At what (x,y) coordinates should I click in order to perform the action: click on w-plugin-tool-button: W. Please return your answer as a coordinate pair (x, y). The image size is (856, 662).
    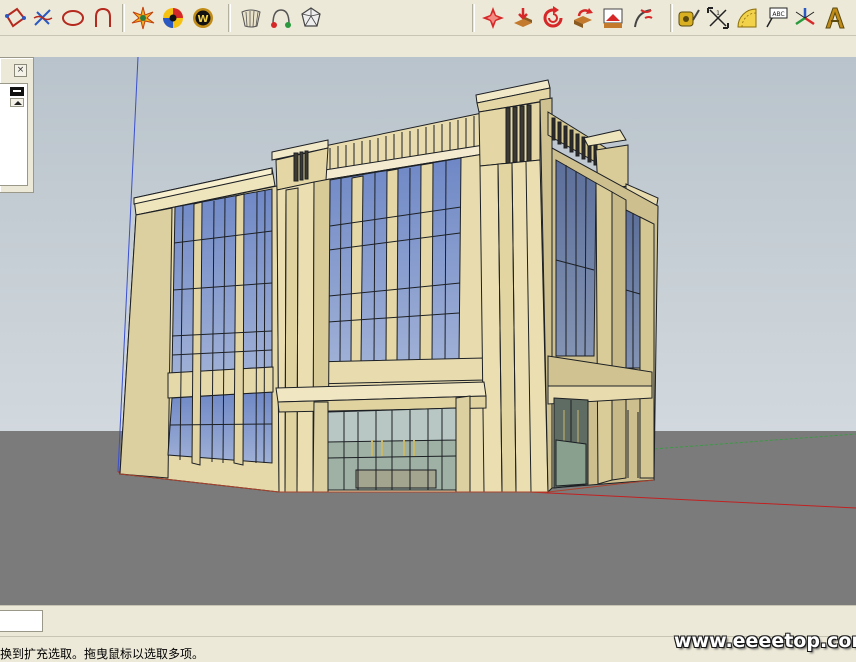
    Looking at the image, I should click on (203, 18).